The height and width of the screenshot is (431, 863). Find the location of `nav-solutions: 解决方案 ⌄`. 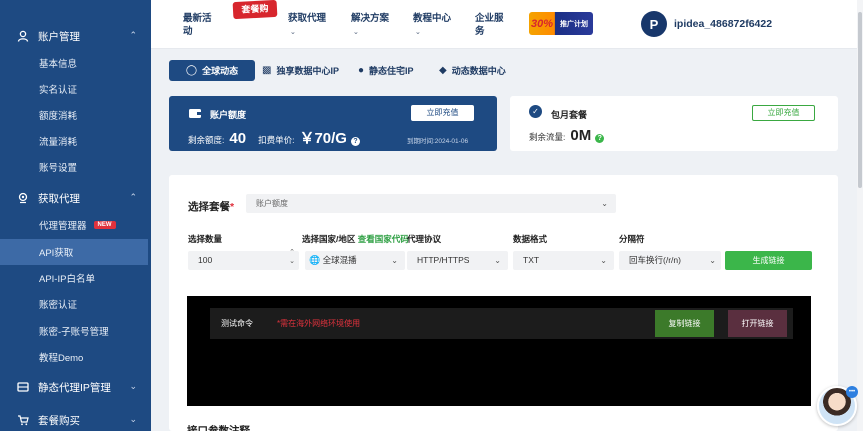

nav-solutions: 解决方案 ⌄ is located at coordinates (370, 25).